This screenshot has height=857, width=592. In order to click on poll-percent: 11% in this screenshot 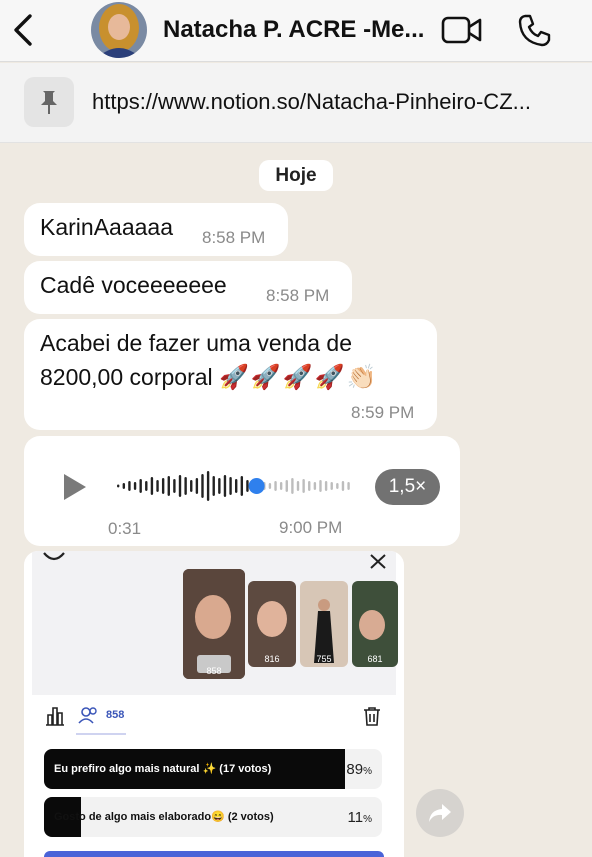, I will do `click(360, 817)`.